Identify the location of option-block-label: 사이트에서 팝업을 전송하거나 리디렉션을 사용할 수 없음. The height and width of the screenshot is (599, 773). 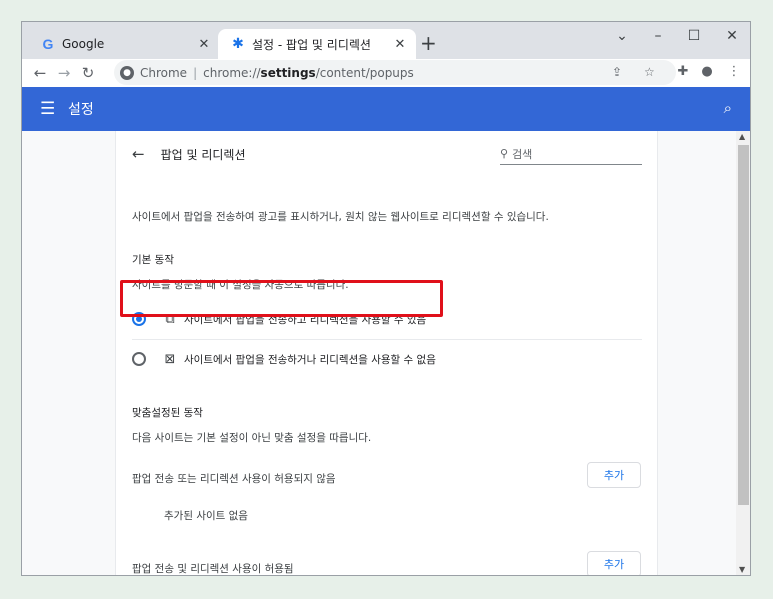
(310, 359).